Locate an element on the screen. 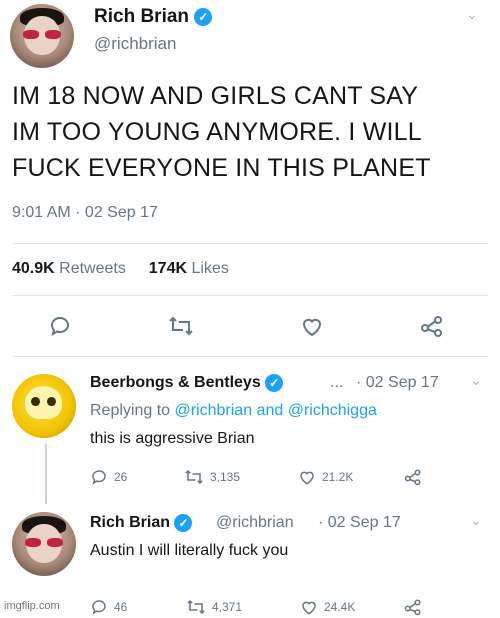 Image resolution: width=500 pixels, height=618 pixels. retweet-button: 4,371 is located at coordinates (214, 607).